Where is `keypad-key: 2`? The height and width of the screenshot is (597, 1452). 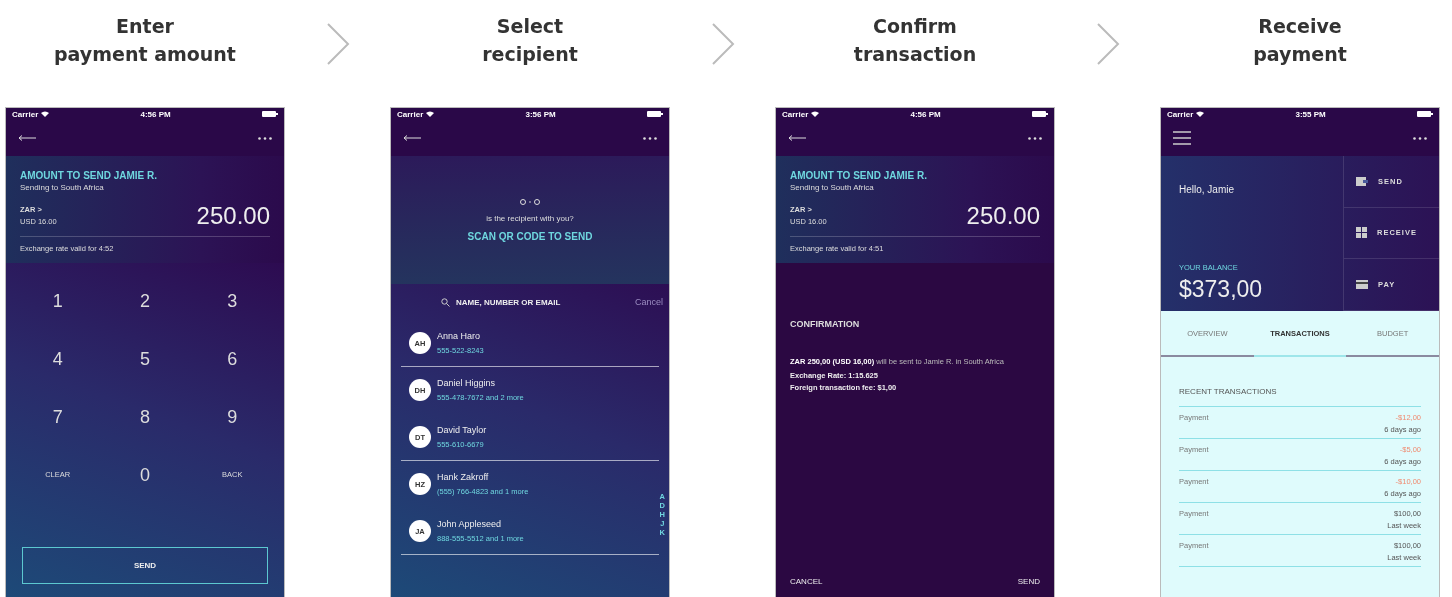
keypad-key: 2 is located at coordinates (145, 302).